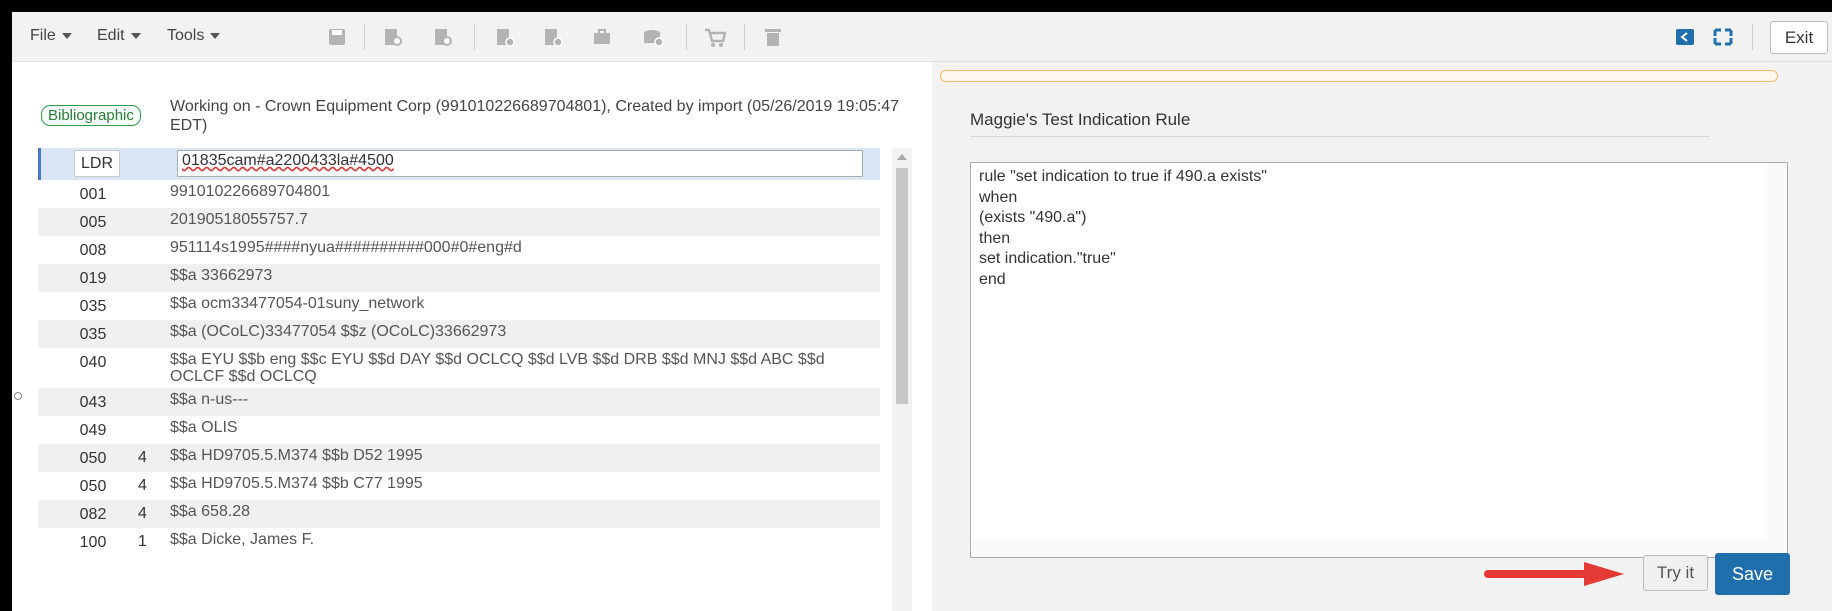 The width and height of the screenshot is (1832, 611). I want to click on file-menu: File, so click(51, 36).